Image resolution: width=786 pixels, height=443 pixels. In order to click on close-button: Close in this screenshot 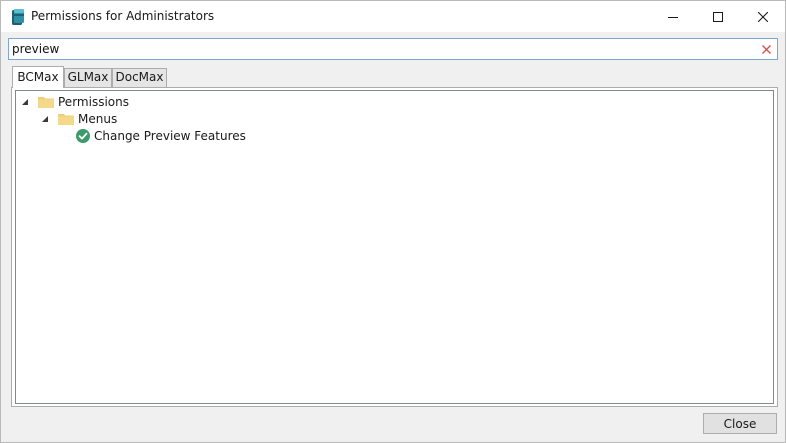, I will do `click(740, 423)`.